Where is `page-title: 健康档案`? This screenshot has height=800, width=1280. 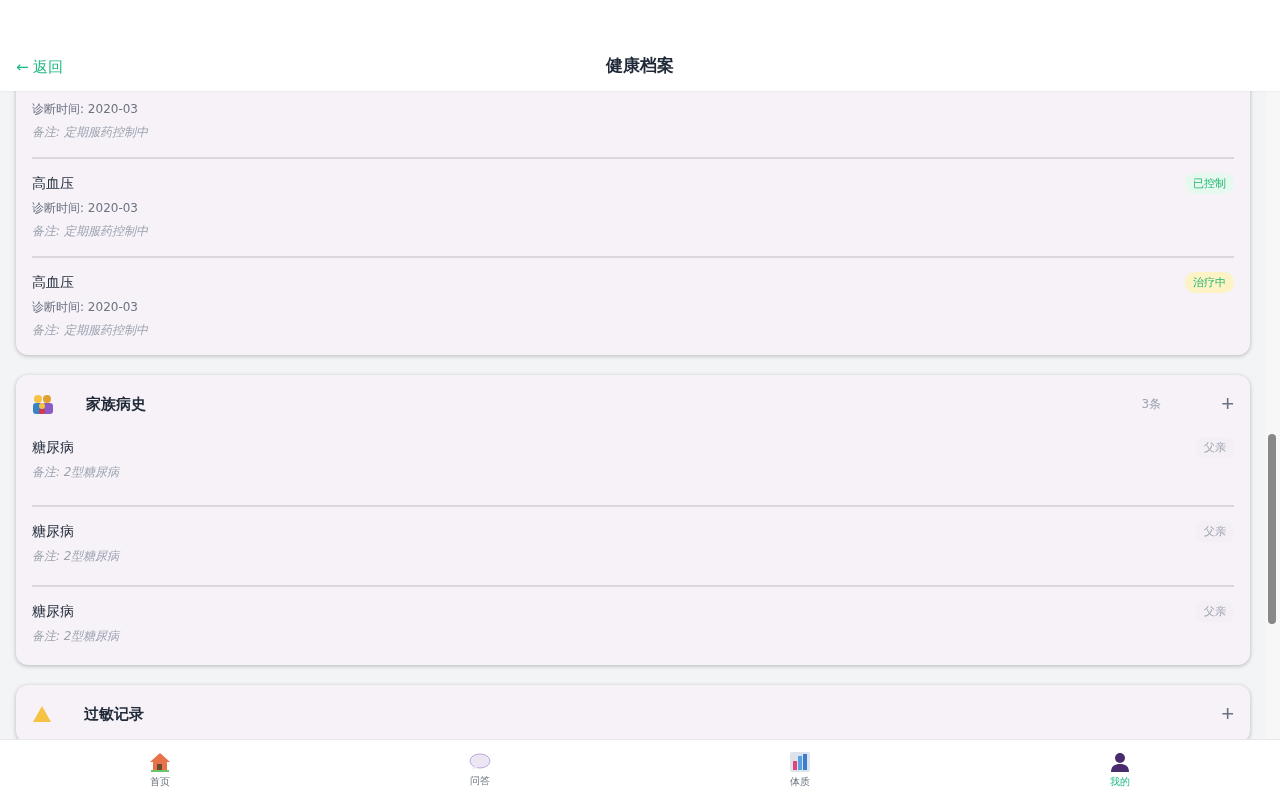
page-title: 健康档案 is located at coordinates (640, 65).